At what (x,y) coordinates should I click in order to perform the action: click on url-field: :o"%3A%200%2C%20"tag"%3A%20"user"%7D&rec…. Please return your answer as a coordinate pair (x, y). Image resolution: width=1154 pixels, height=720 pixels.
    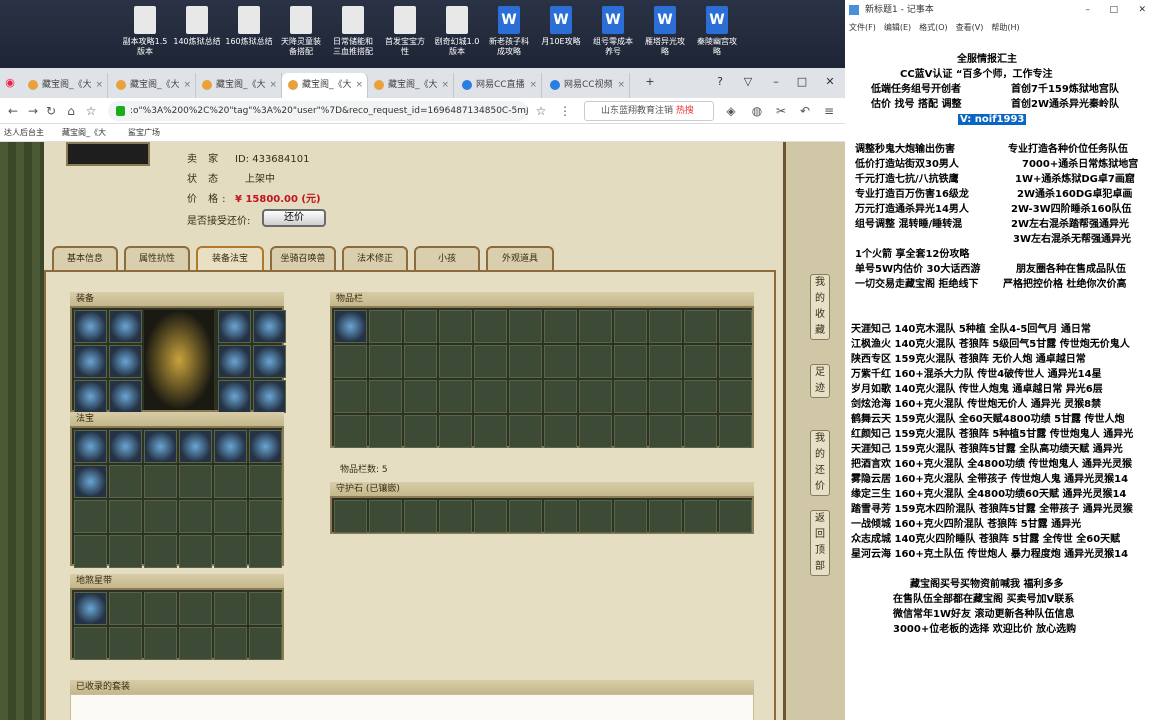
    Looking at the image, I should click on (318, 111).